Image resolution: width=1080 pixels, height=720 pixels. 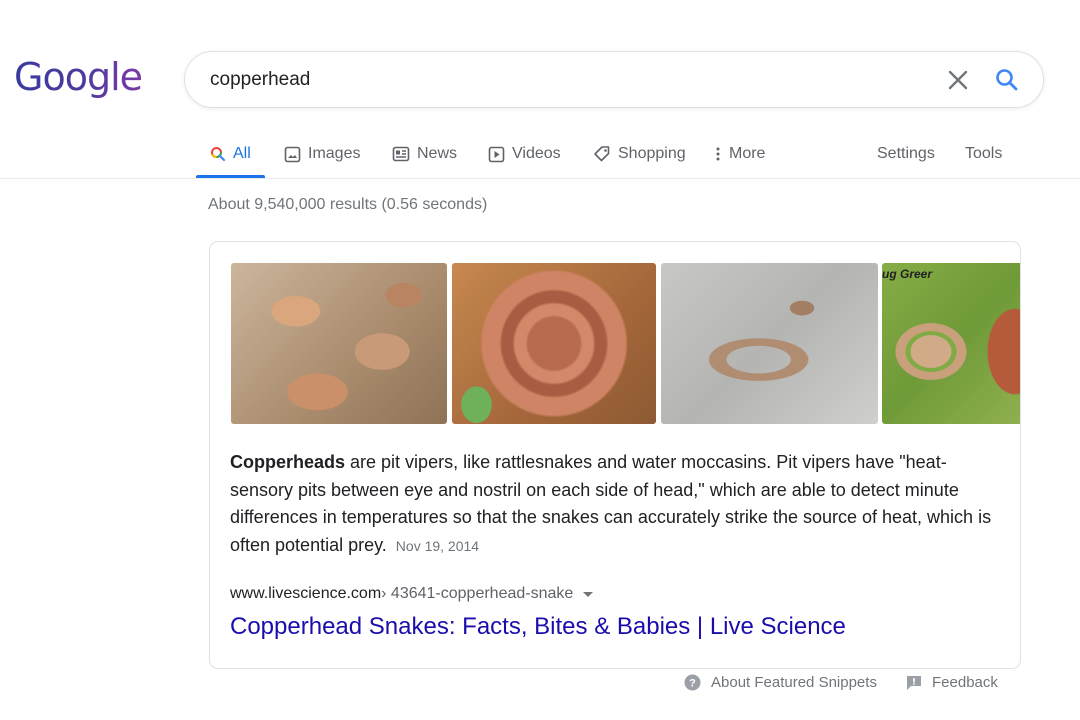 I want to click on tab-videos: Videos, so click(x=524, y=154).